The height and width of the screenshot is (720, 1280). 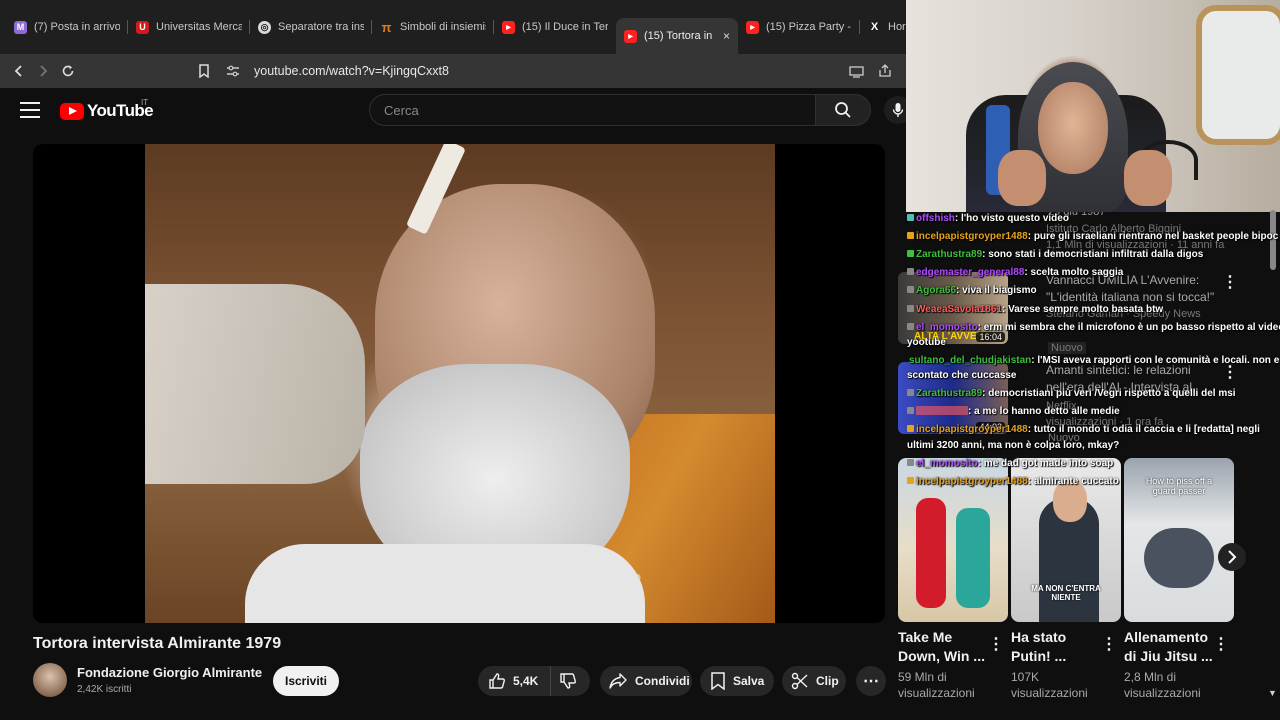 I want to click on browser-tab: ▶ (15) Il Duce in Terr, so click(x=555, y=27).